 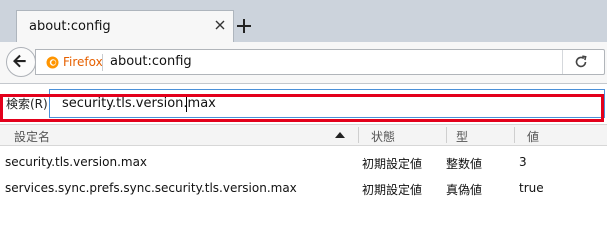 I want to click on firefox-logo-icon, so click(x=52, y=62).